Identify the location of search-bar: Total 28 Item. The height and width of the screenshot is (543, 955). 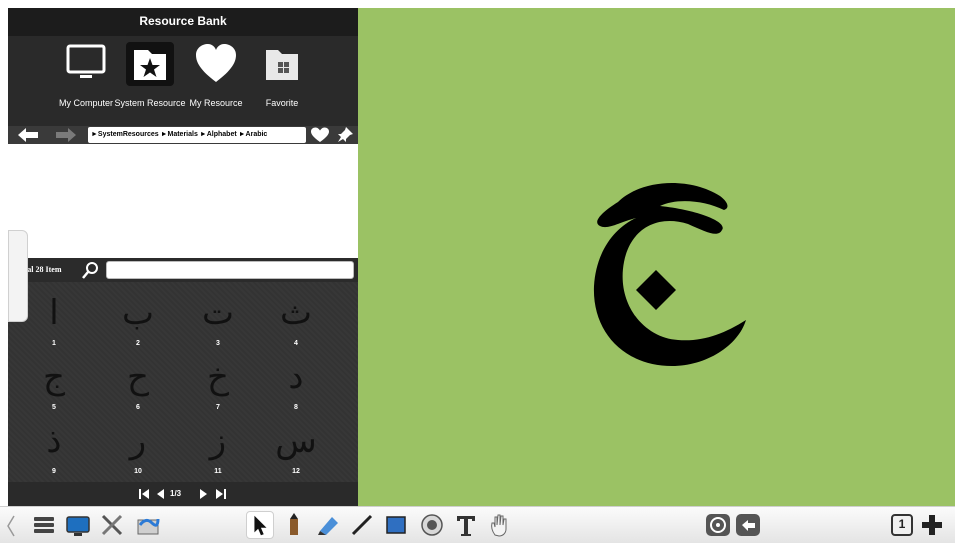
(183, 270).